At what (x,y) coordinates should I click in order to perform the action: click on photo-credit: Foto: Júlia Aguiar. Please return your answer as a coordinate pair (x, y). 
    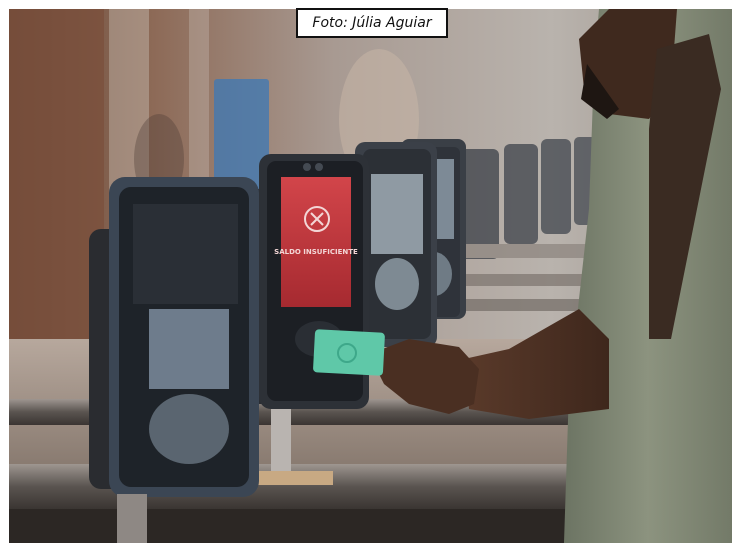
    Looking at the image, I should click on (372, 23).